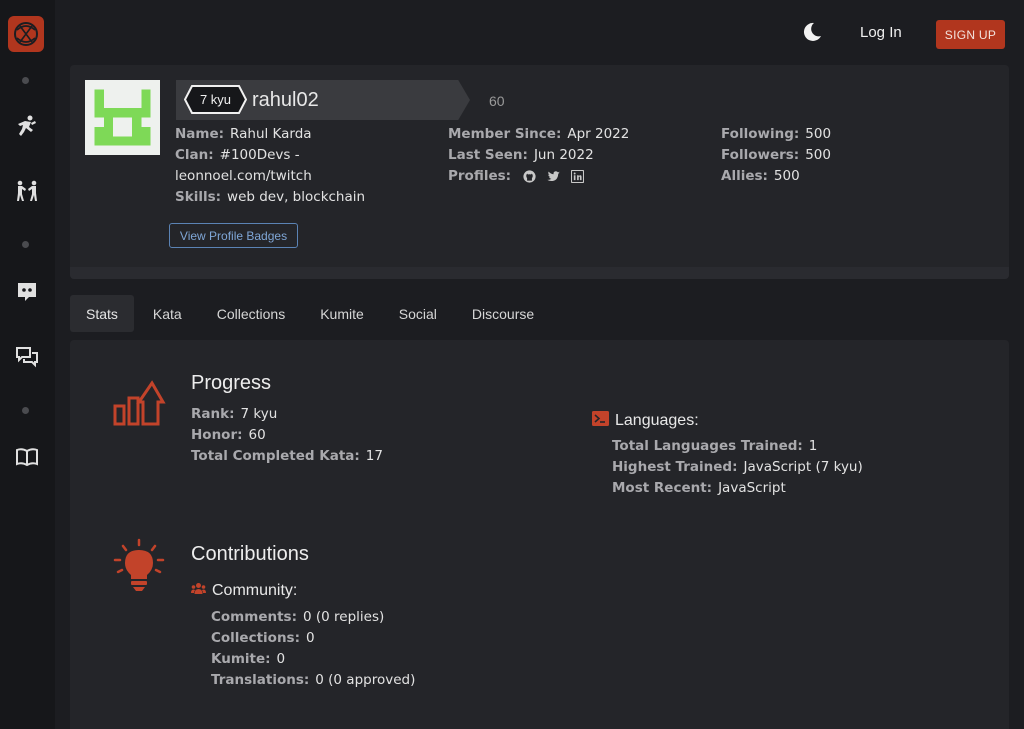 The width and height of the screenshot is (1024, 729). What do you see at coordinates (122, 117) in the screenshot?
I see `avatar` at bounding box center [122, 117].